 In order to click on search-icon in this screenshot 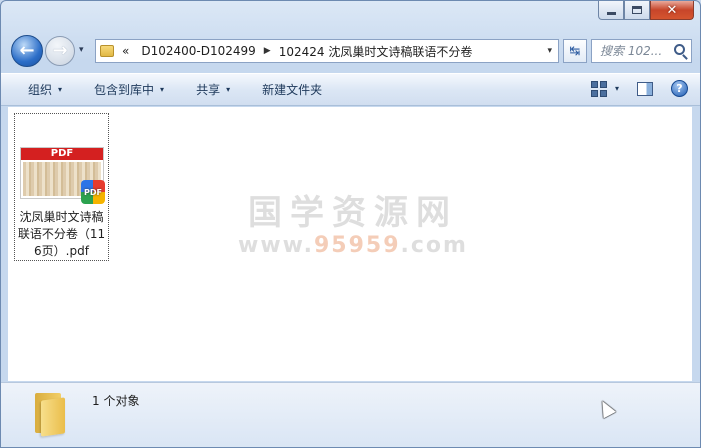, I will do `click(679, 49)`.